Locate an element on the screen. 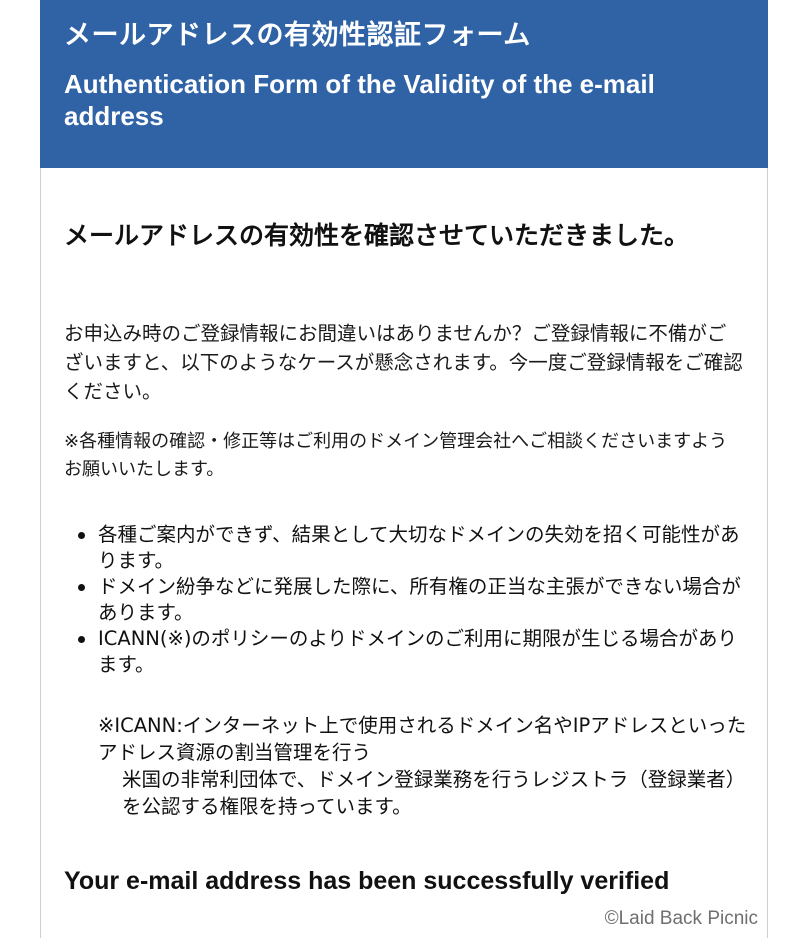 The image size is (800, 938). copyright-watermark: ©Laid Back Picnic is located at coordinates (681, 918).